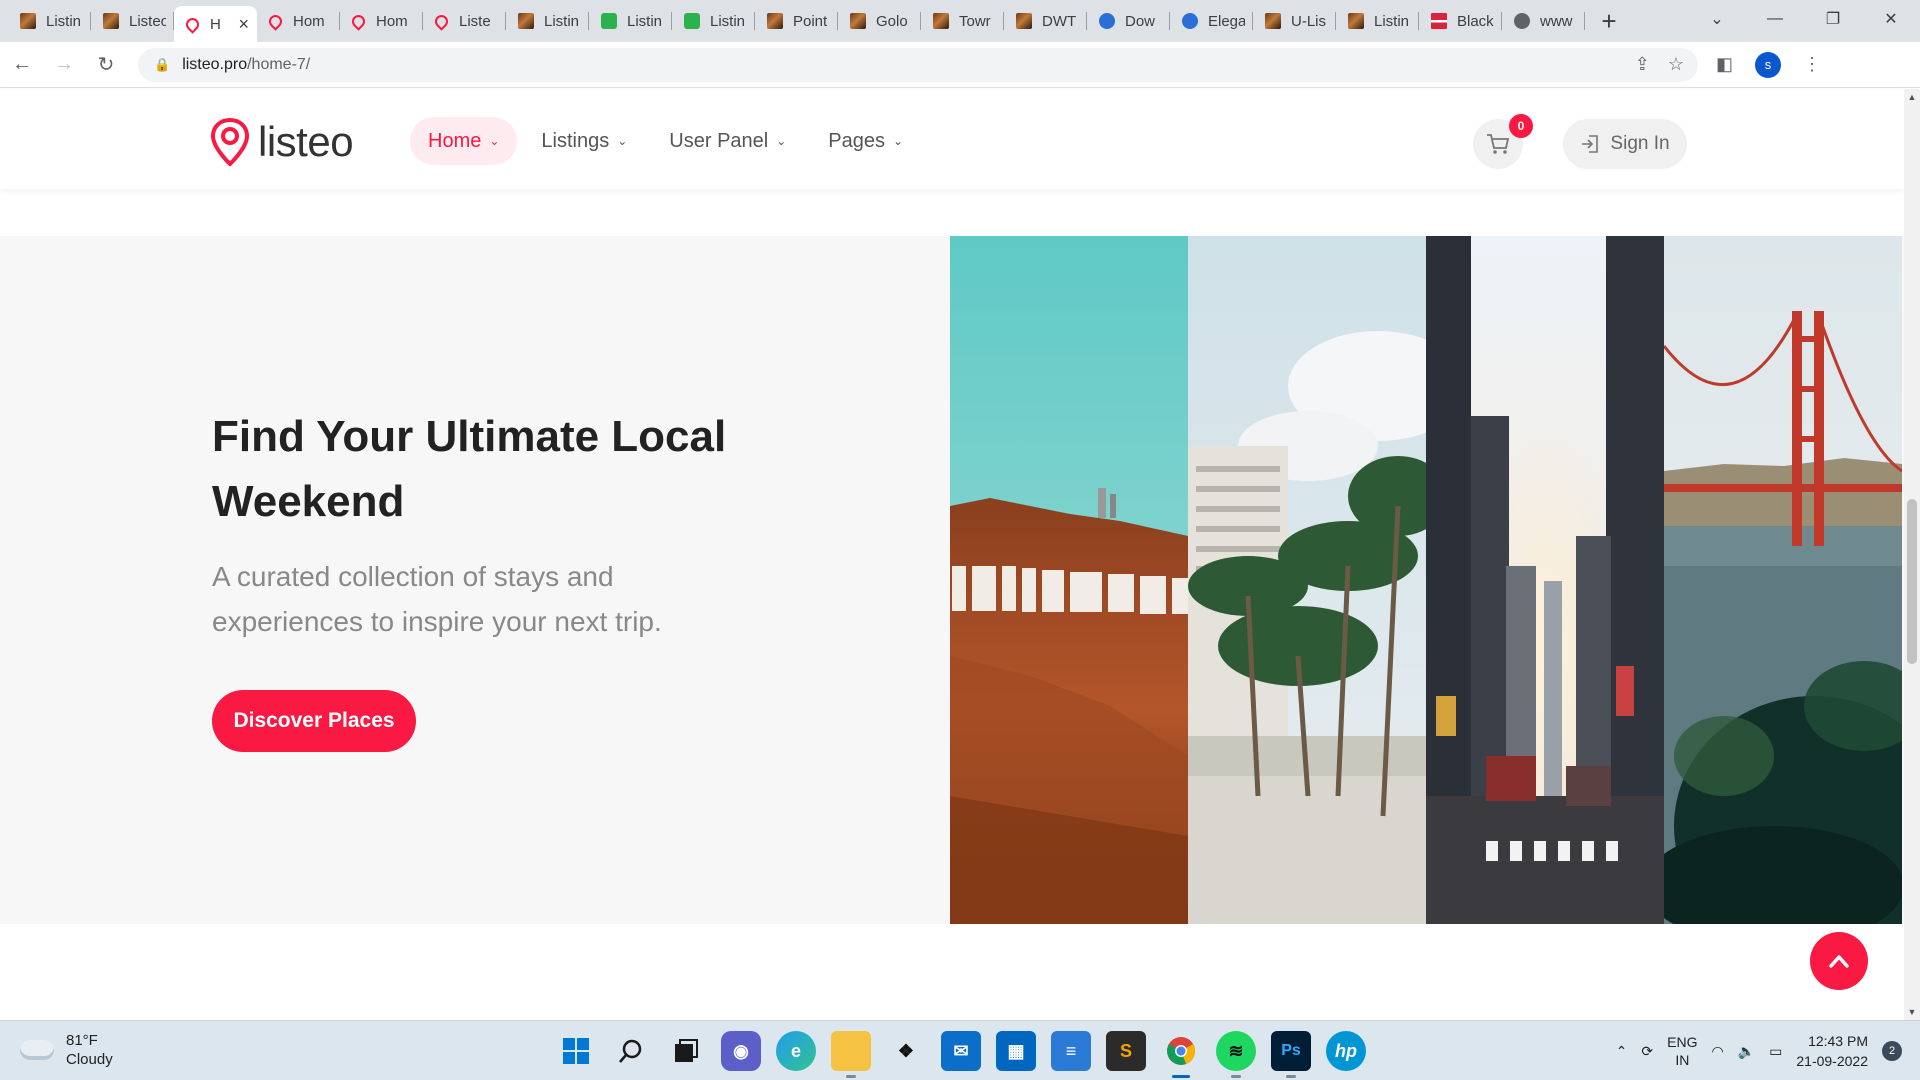 This screenshot has height=1080, width=1920. I want to click on browser-tab: Towr, so click(962, 21).